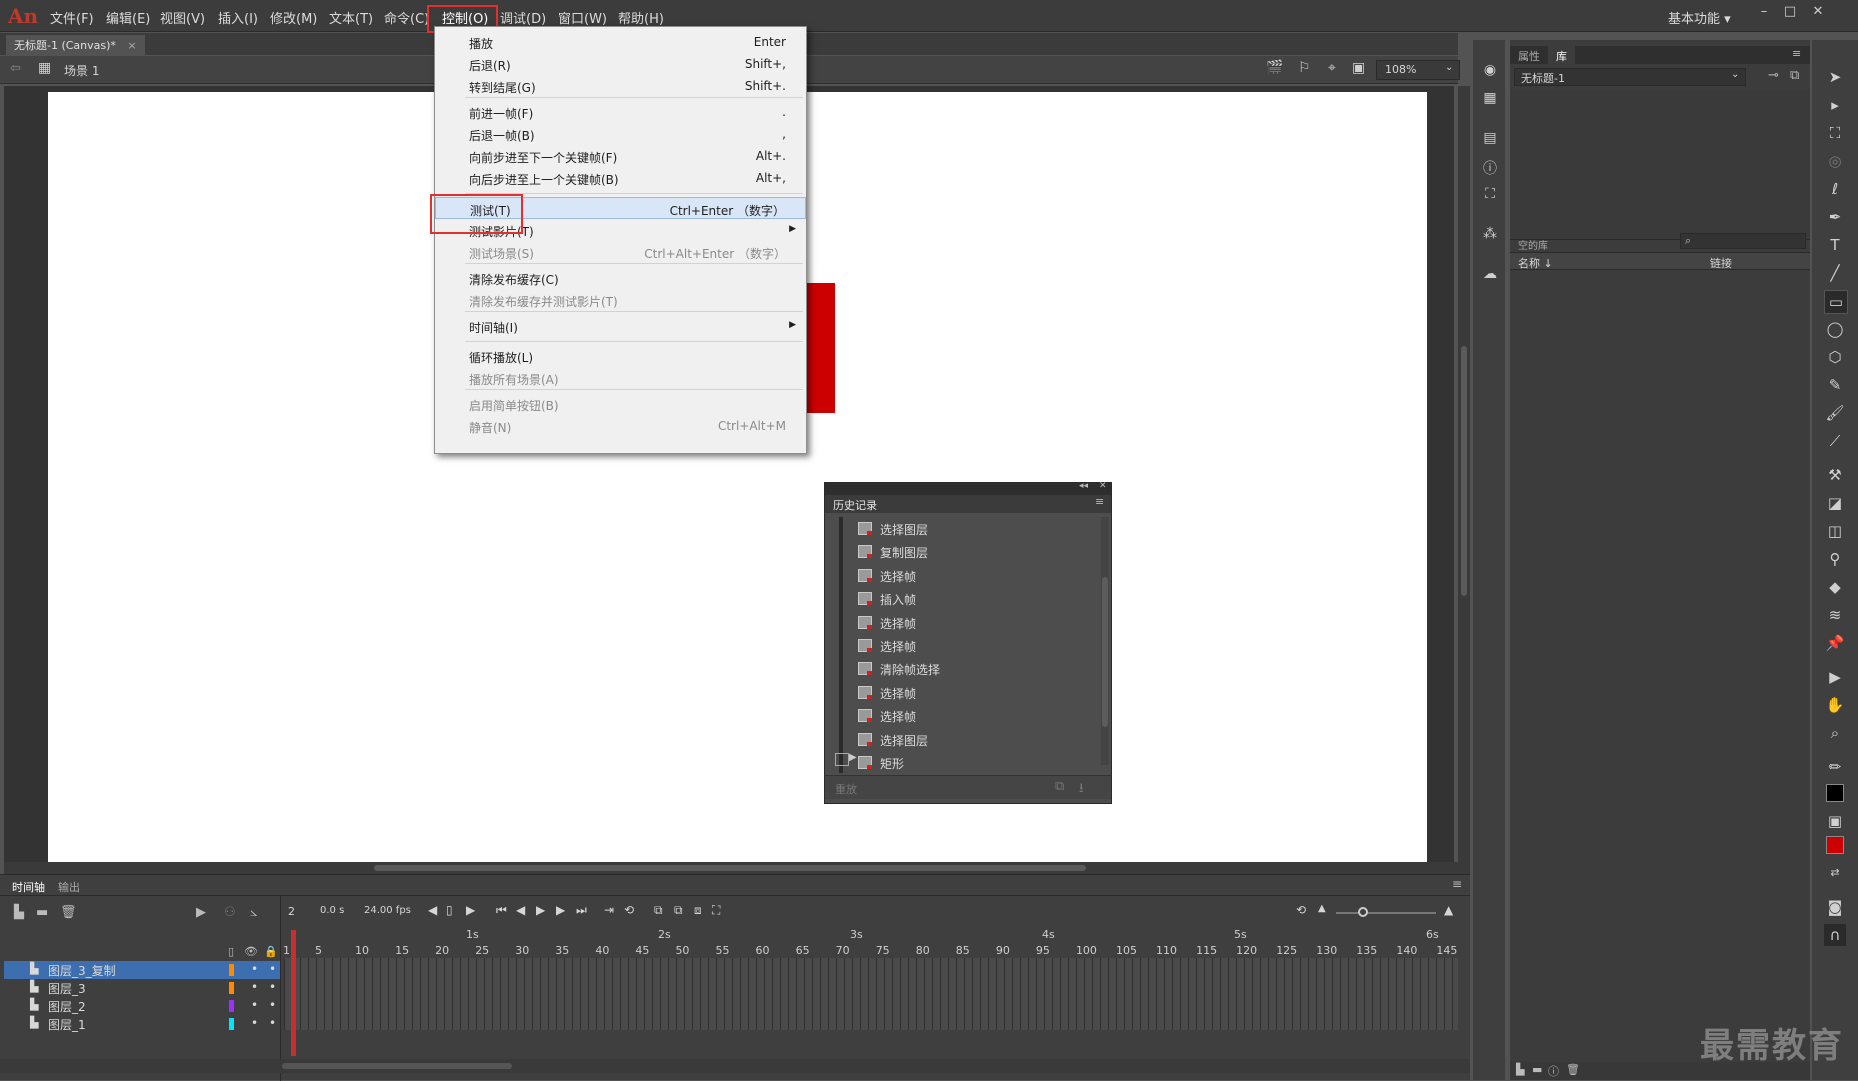 This screenshot has width=1858, height=1081. Describe the element at coordinates (271, 951) in the screenshot. I see `lock-column-icon: 🔒` at that location.